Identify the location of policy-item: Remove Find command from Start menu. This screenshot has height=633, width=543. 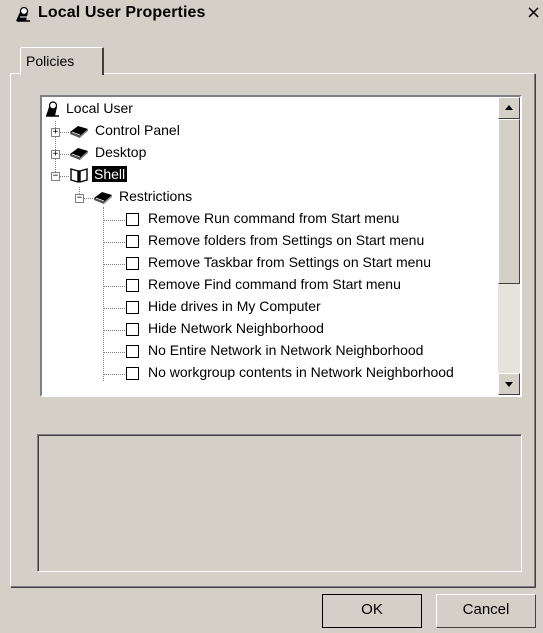
(311, 285).